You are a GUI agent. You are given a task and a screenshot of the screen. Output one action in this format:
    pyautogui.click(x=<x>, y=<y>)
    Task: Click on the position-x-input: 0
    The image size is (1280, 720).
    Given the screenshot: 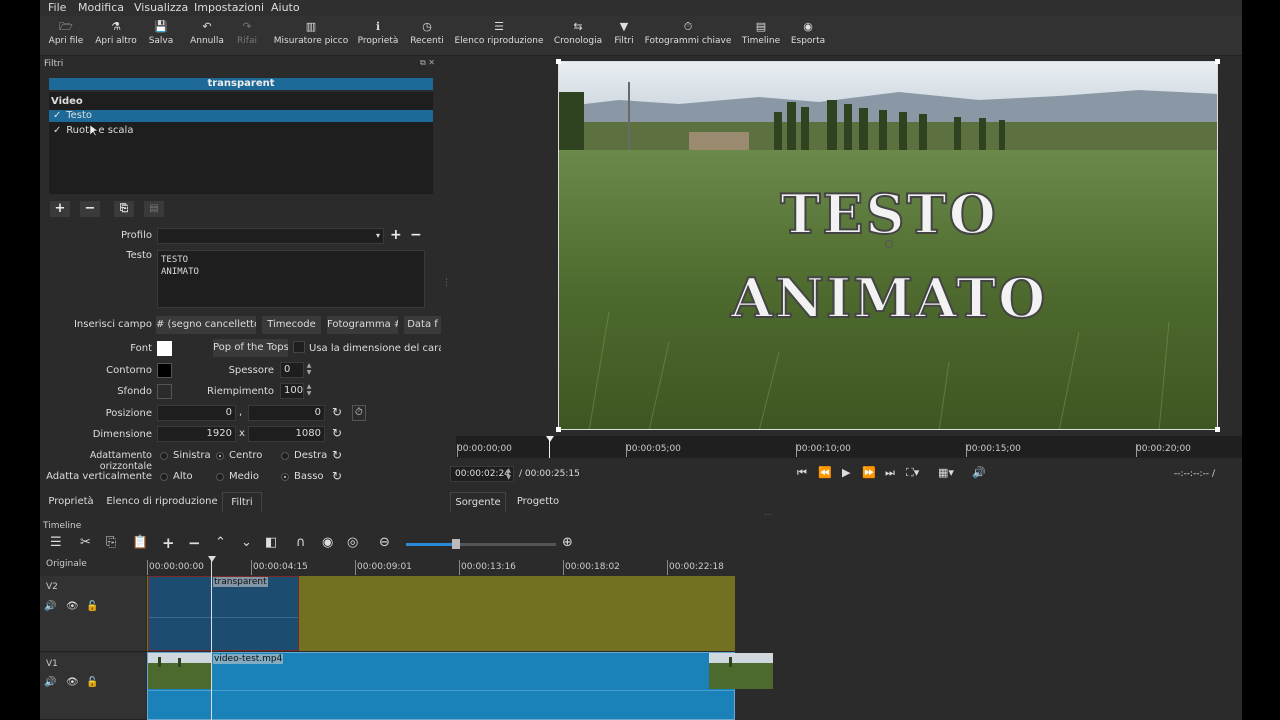 What is the action you would take?
    pyautogui.click(x=196, y=413)
    